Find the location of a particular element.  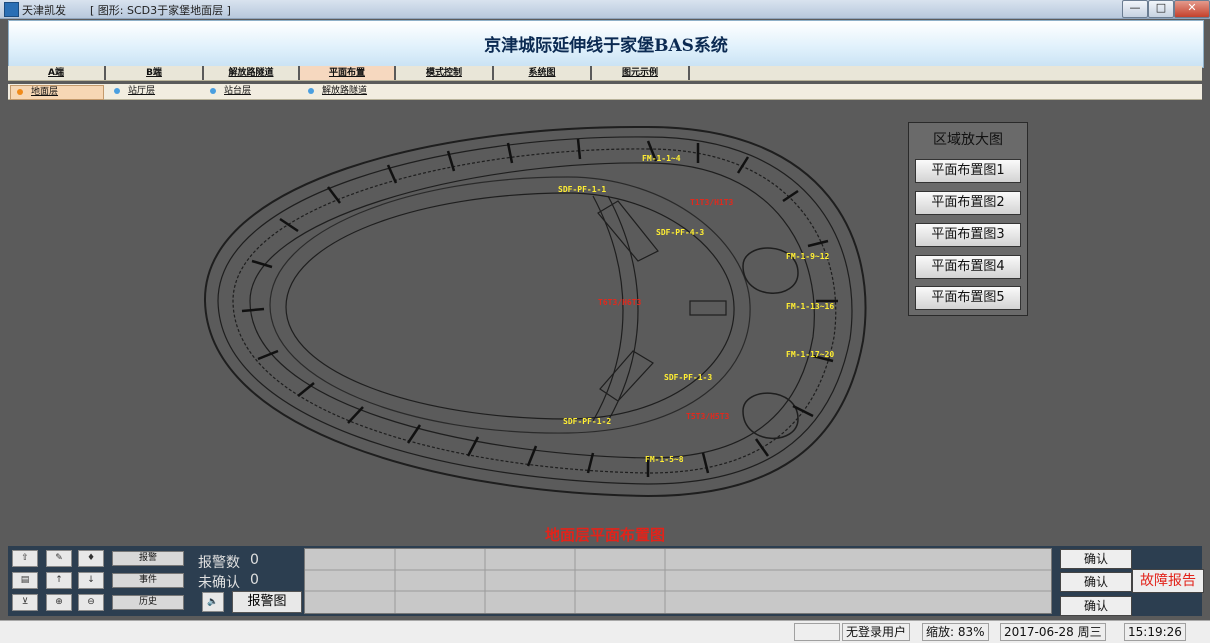

document-title: [ 图形: SCD3于家堡地面层 ] is located at coordinates (160, 10).